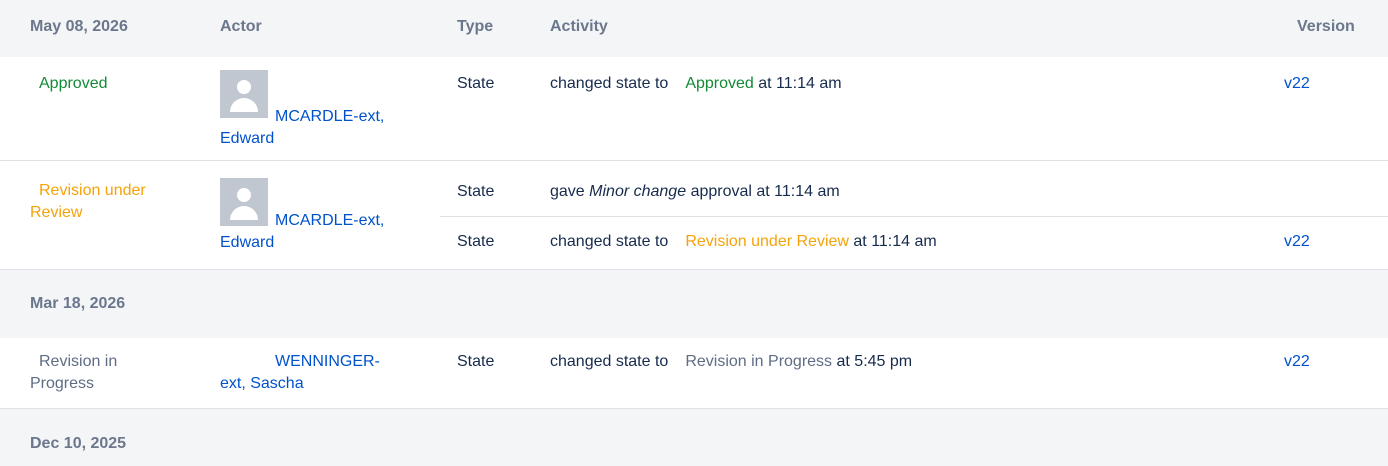 This screenshot has width=1388, height=466. What do you see at coordinates (62, 383) in the screenshot?
I see `status-progress-cont: Progress` at bounding box center [62, 383].